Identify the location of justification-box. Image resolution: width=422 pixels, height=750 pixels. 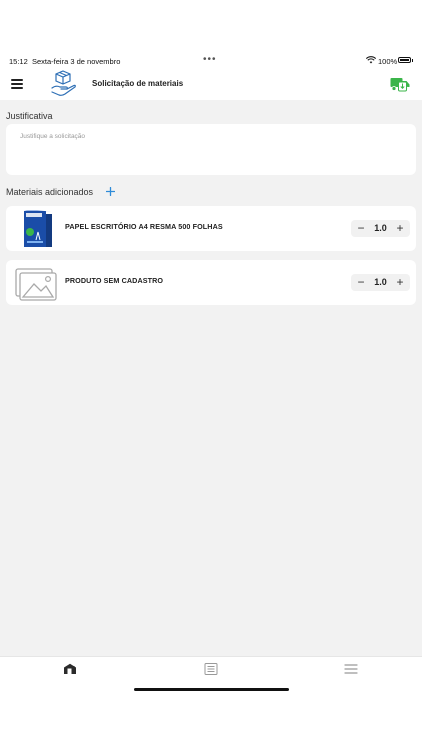
(211, 149).